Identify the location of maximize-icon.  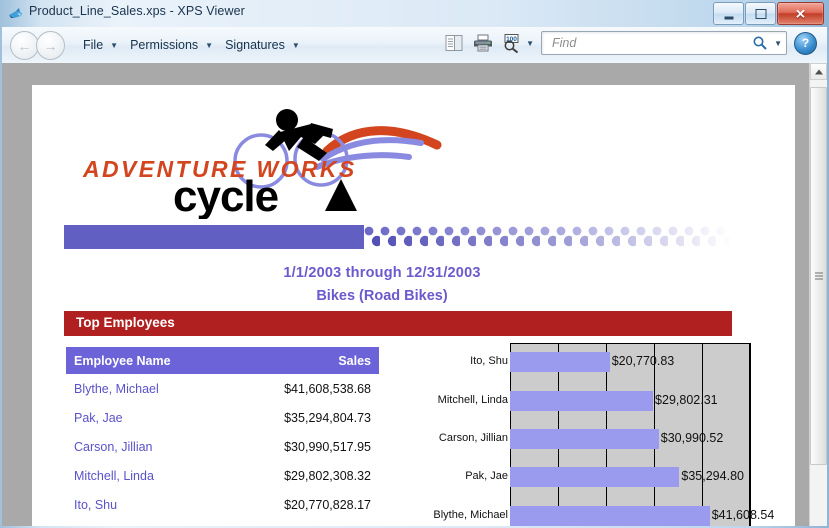
(760, 13).